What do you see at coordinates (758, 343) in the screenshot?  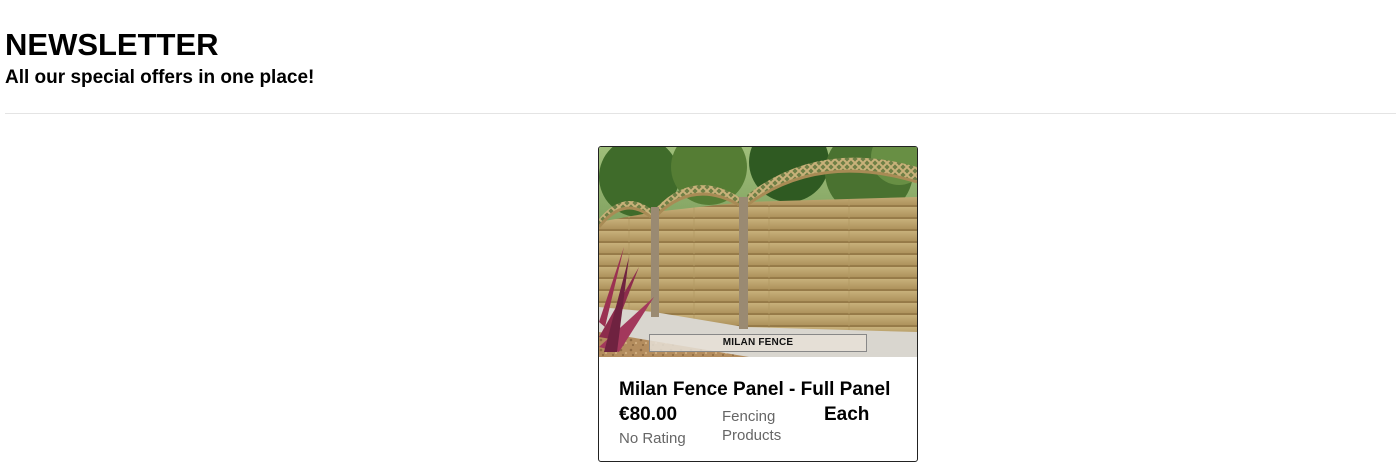 I see `image-caption: MILAN FENCE` at bounding box center [758, 343].